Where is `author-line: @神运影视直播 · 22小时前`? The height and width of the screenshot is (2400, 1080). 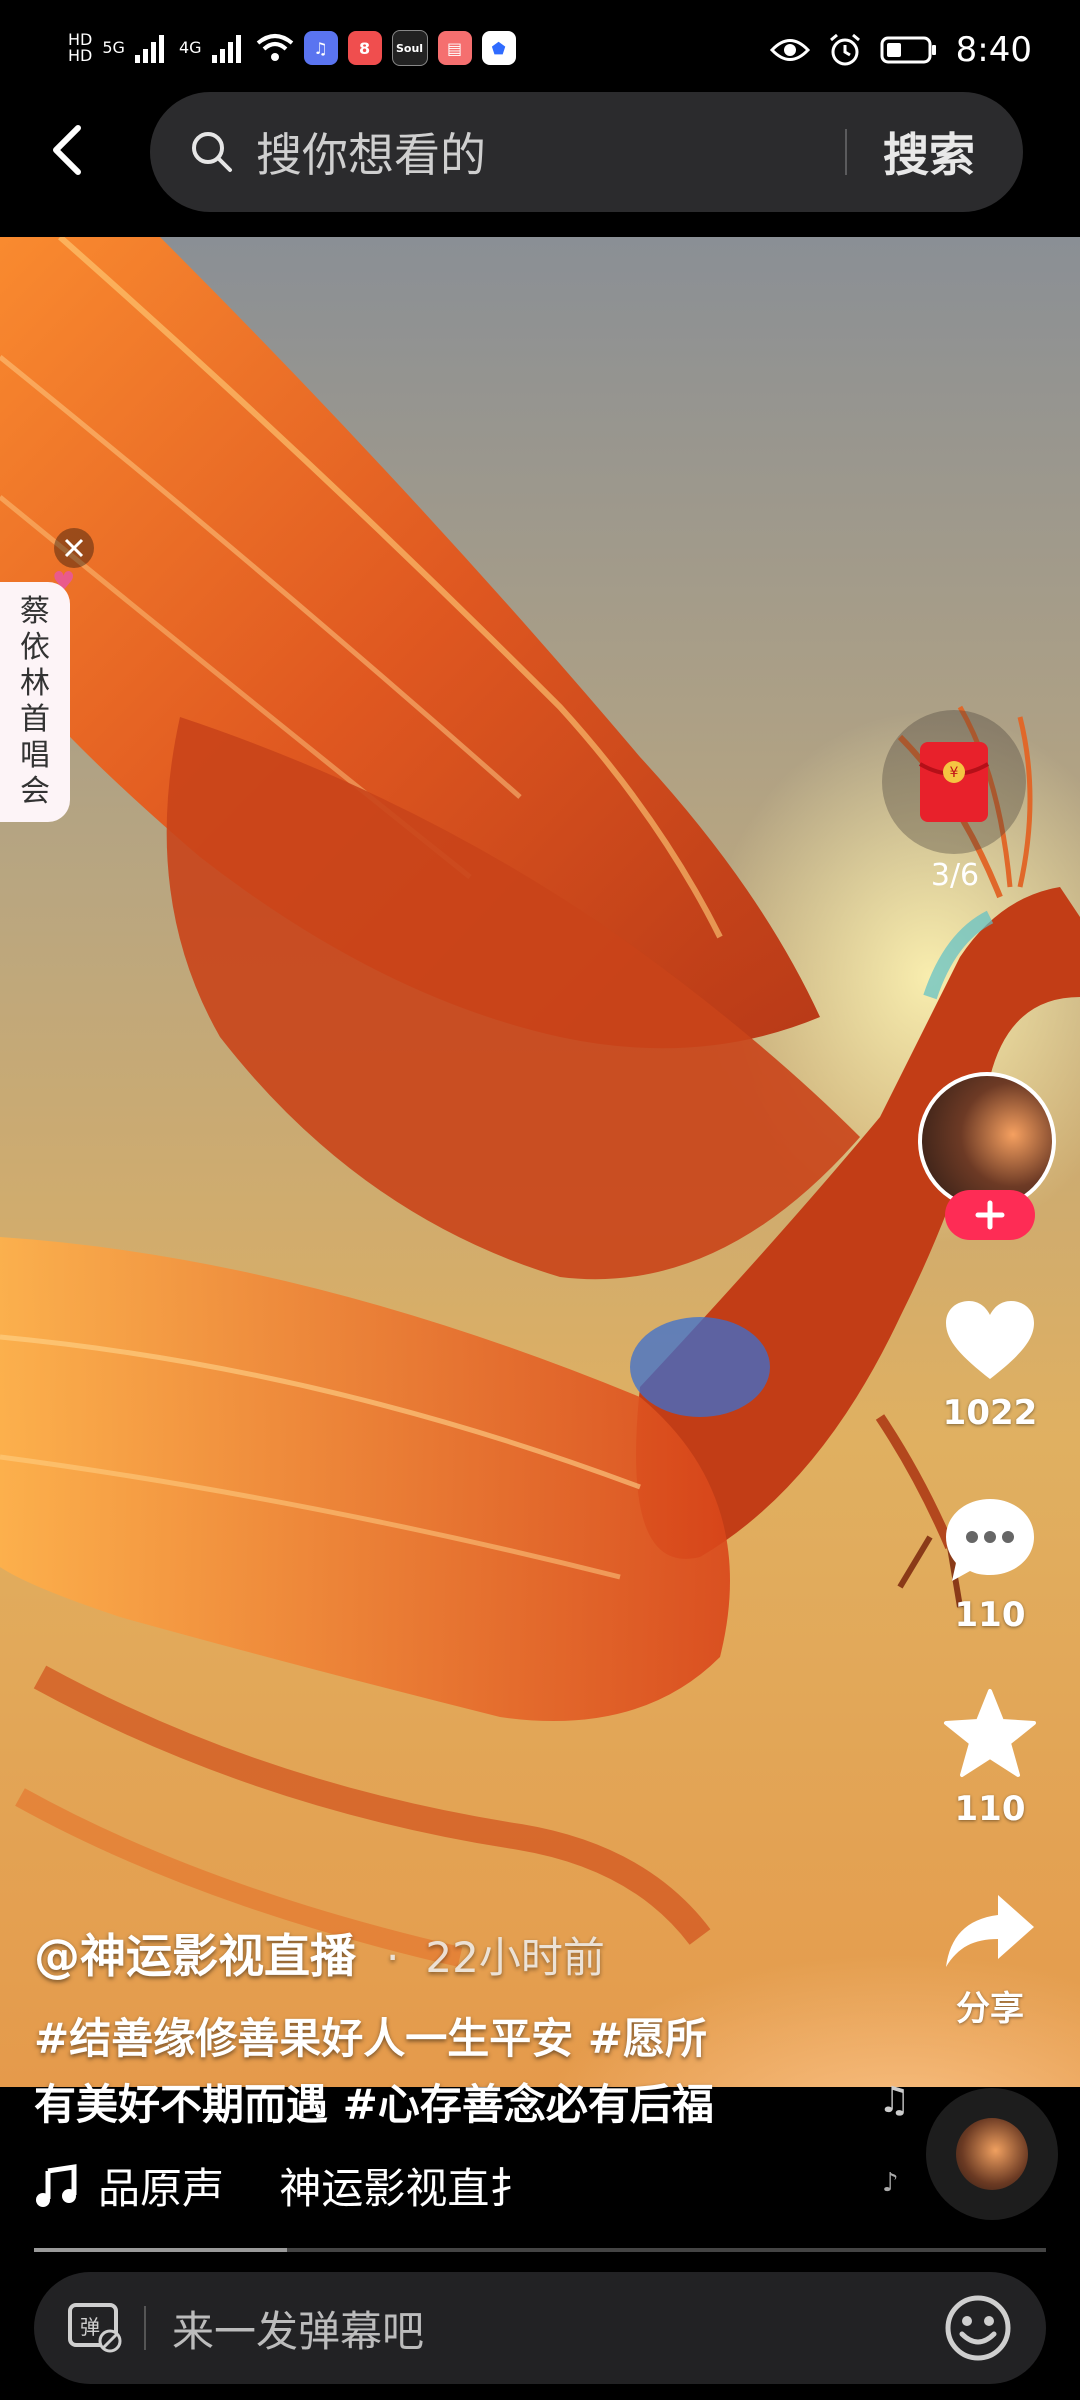
author-line: @神运影视直播 · 22小时前 is located at coordinates (319, 1953).